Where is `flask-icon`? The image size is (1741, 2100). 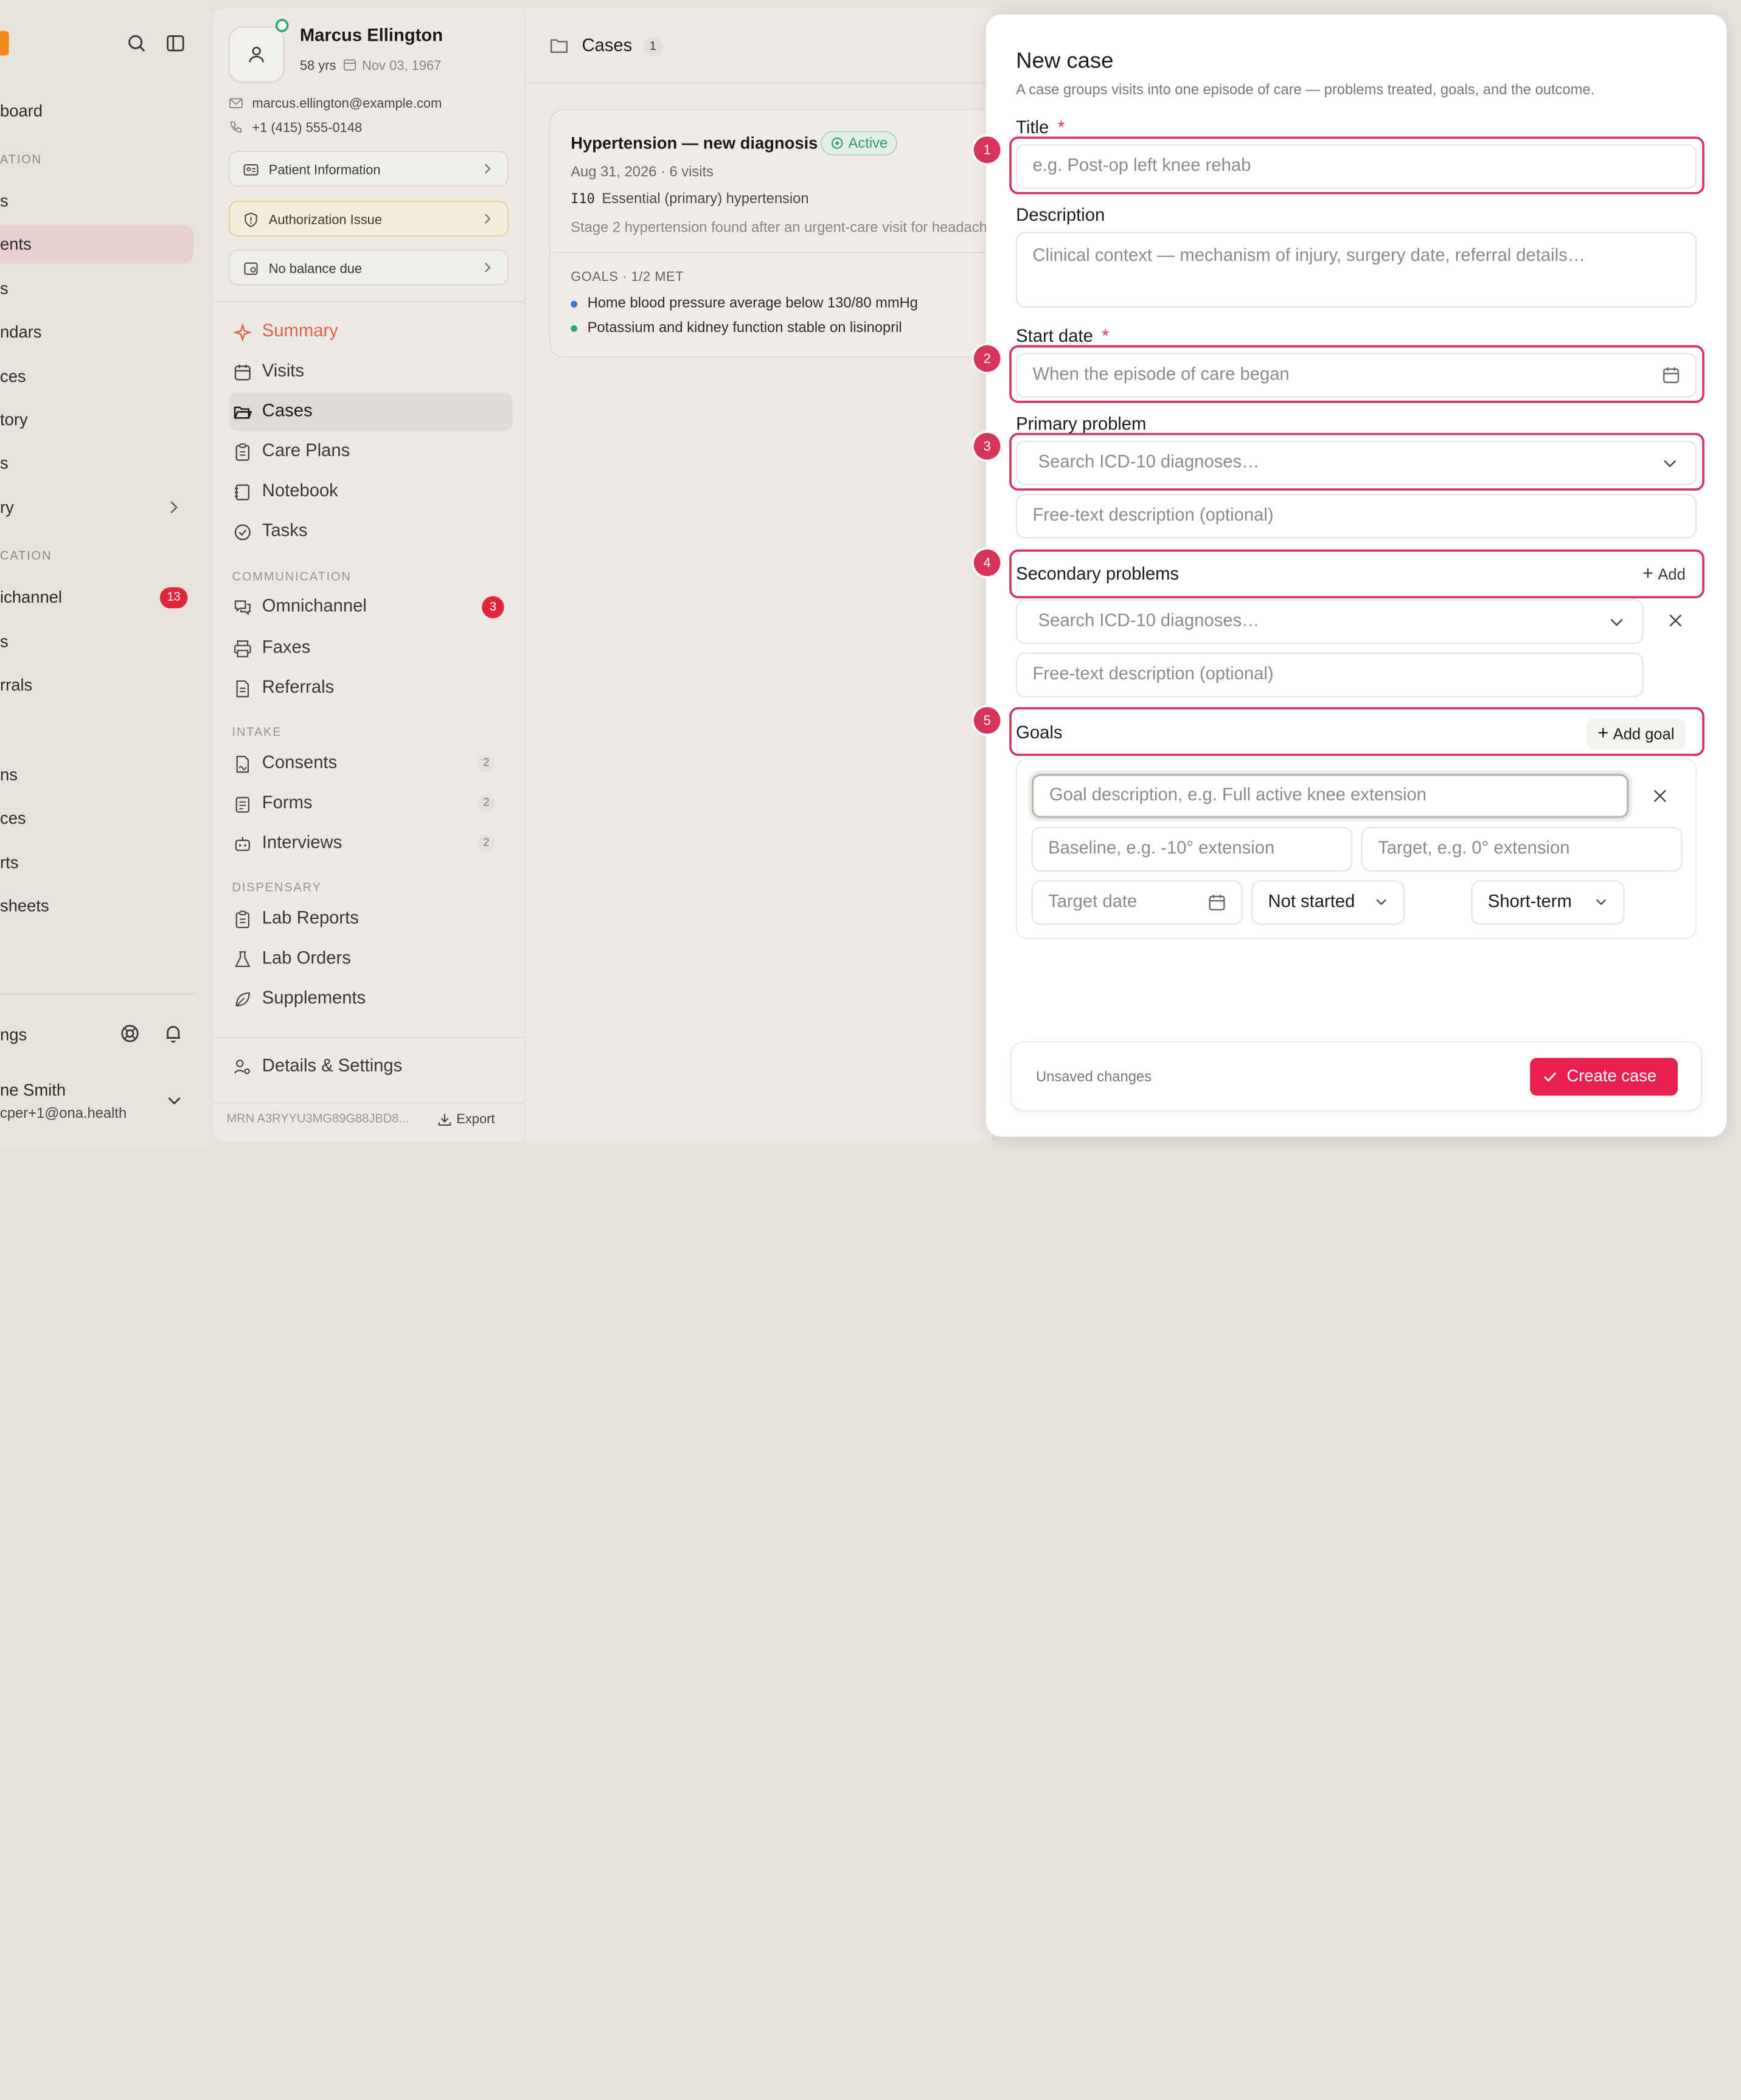
flask-icon is located at coordinates (243, 959).